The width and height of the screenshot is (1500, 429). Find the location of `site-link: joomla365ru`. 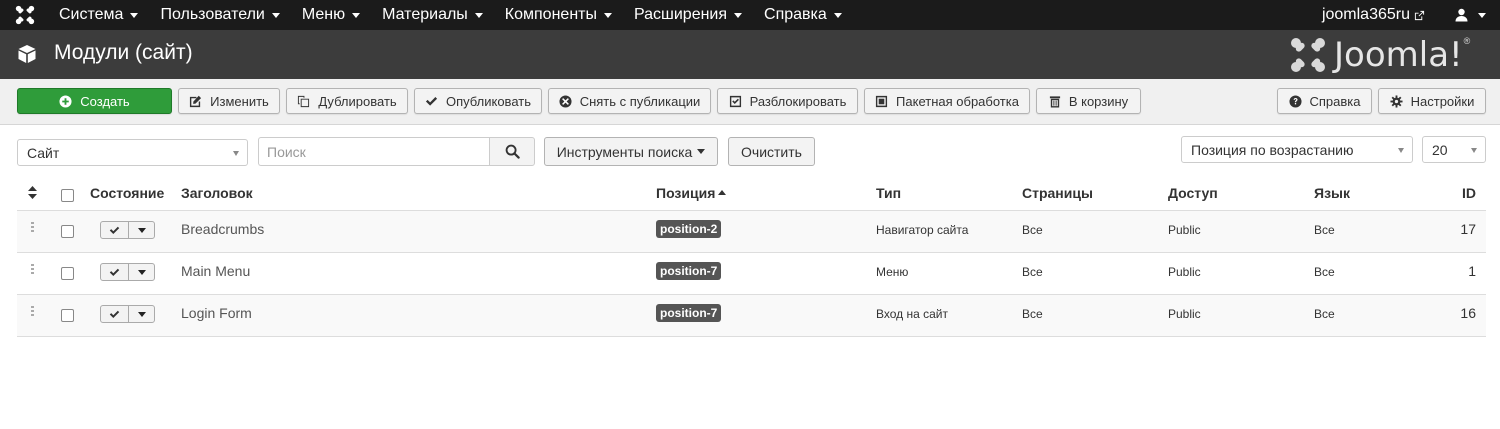

site-link: joomla365ru is located at coordinates (1373, 15).